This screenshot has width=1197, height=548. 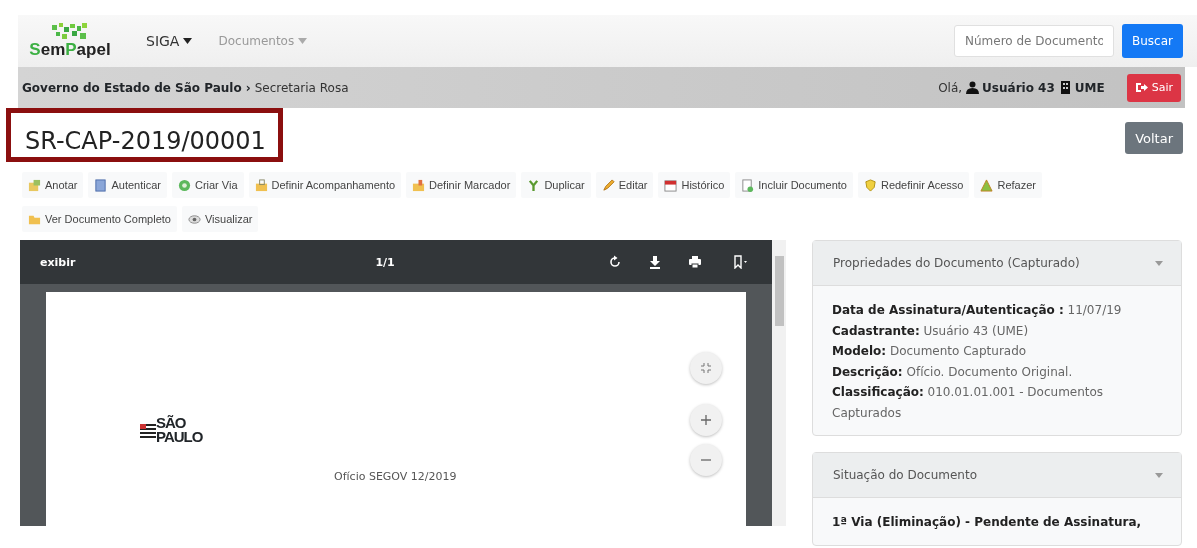 What do you see at coordinates (870, 185) in the screenshot?
I see `shield-icon` at bounding box center [870, 185].